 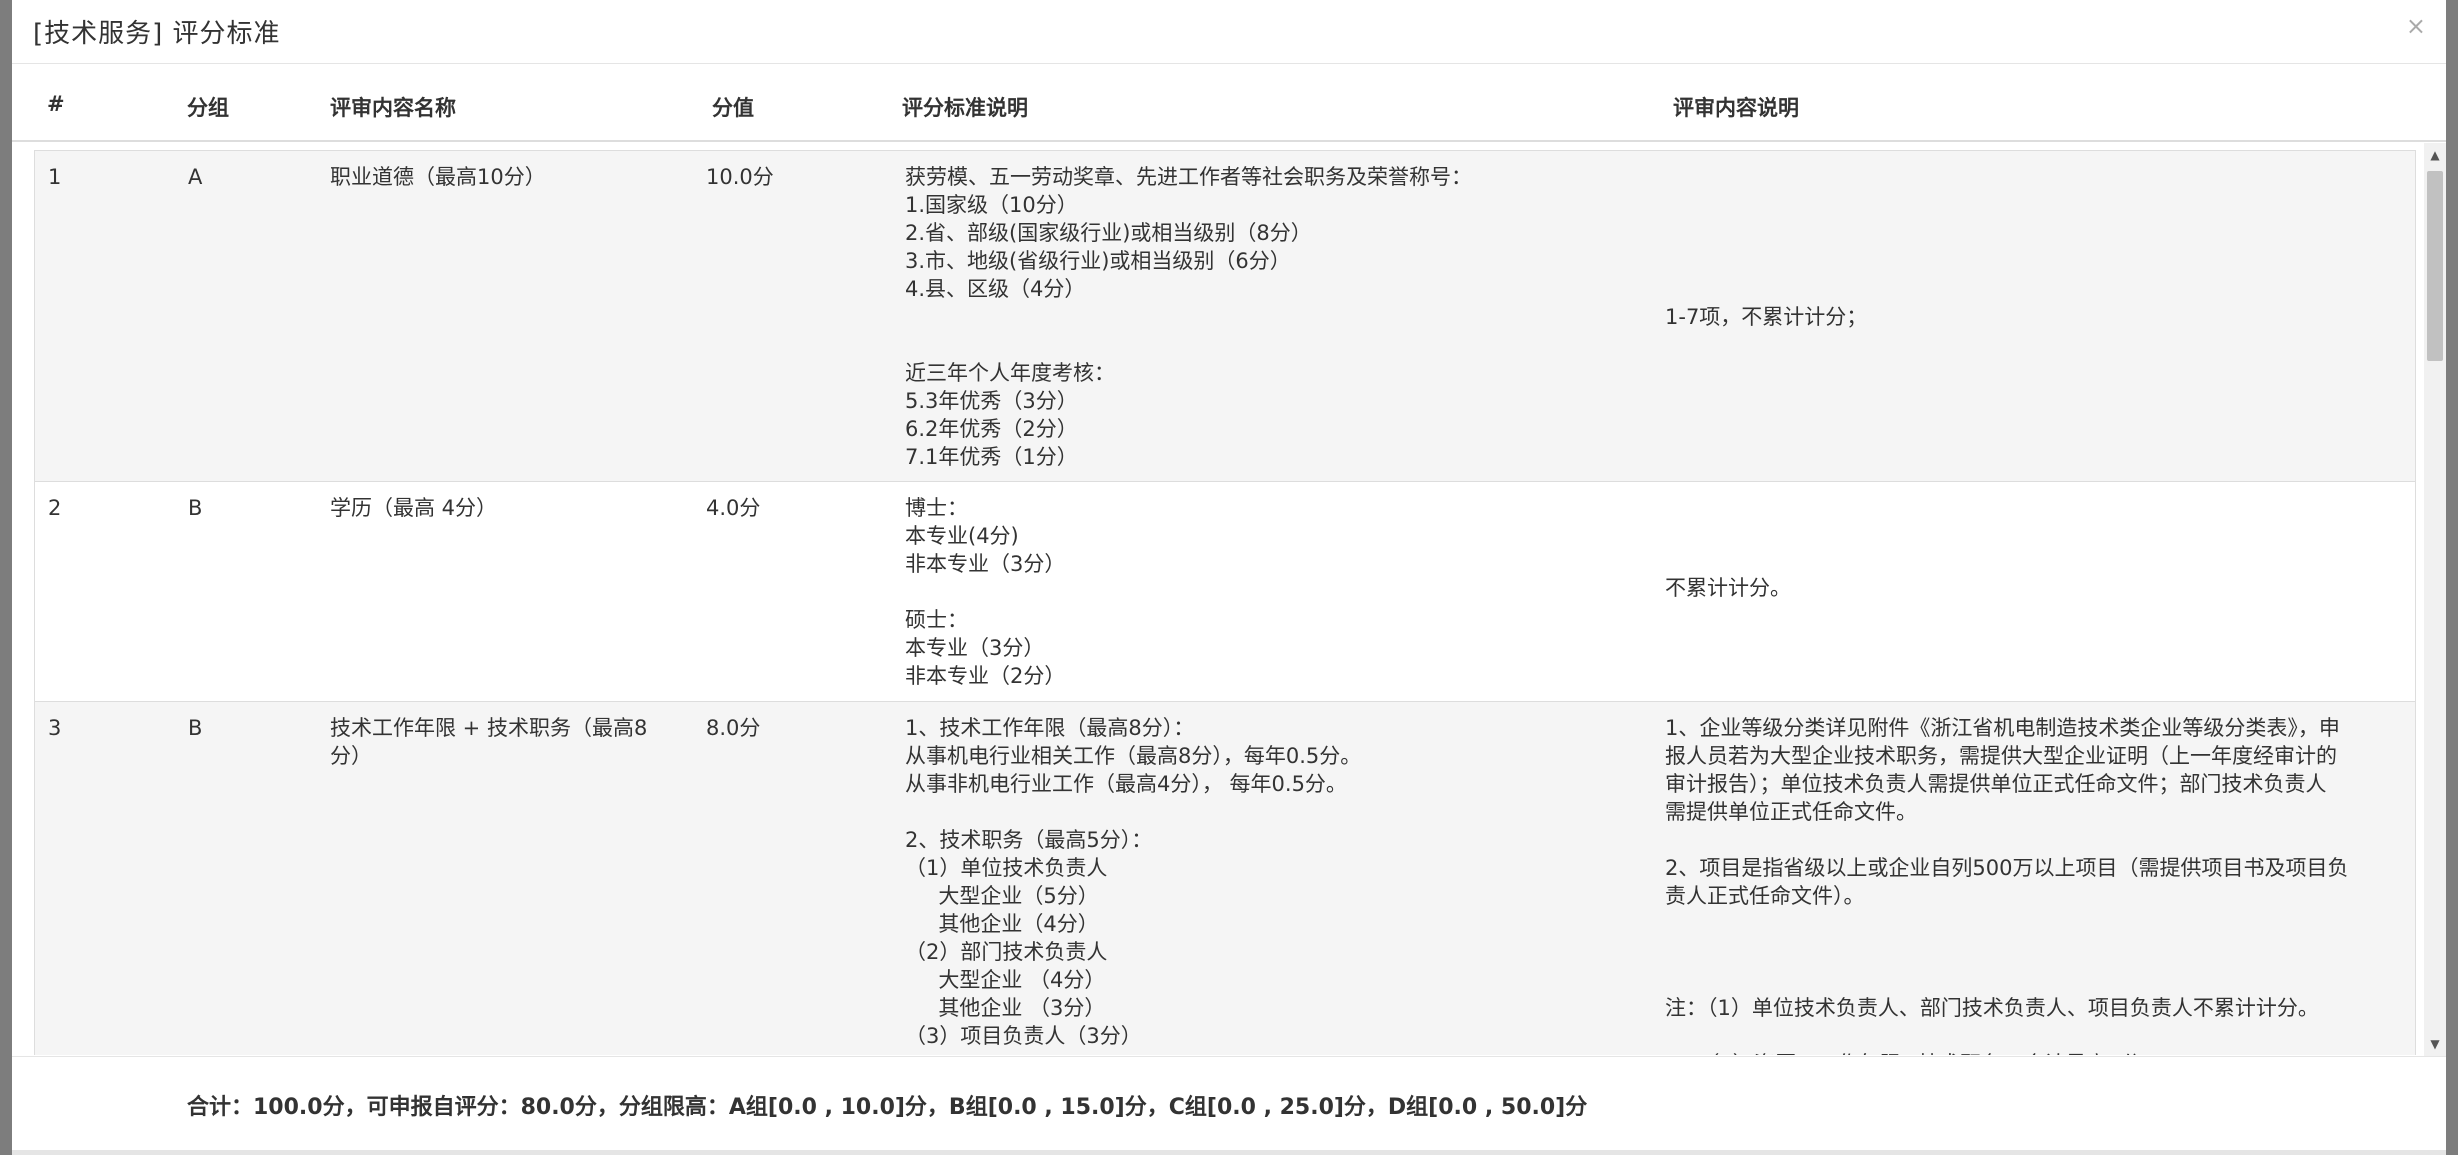 I want to click on row-score: 10.0分, so click(x=740, y=177).